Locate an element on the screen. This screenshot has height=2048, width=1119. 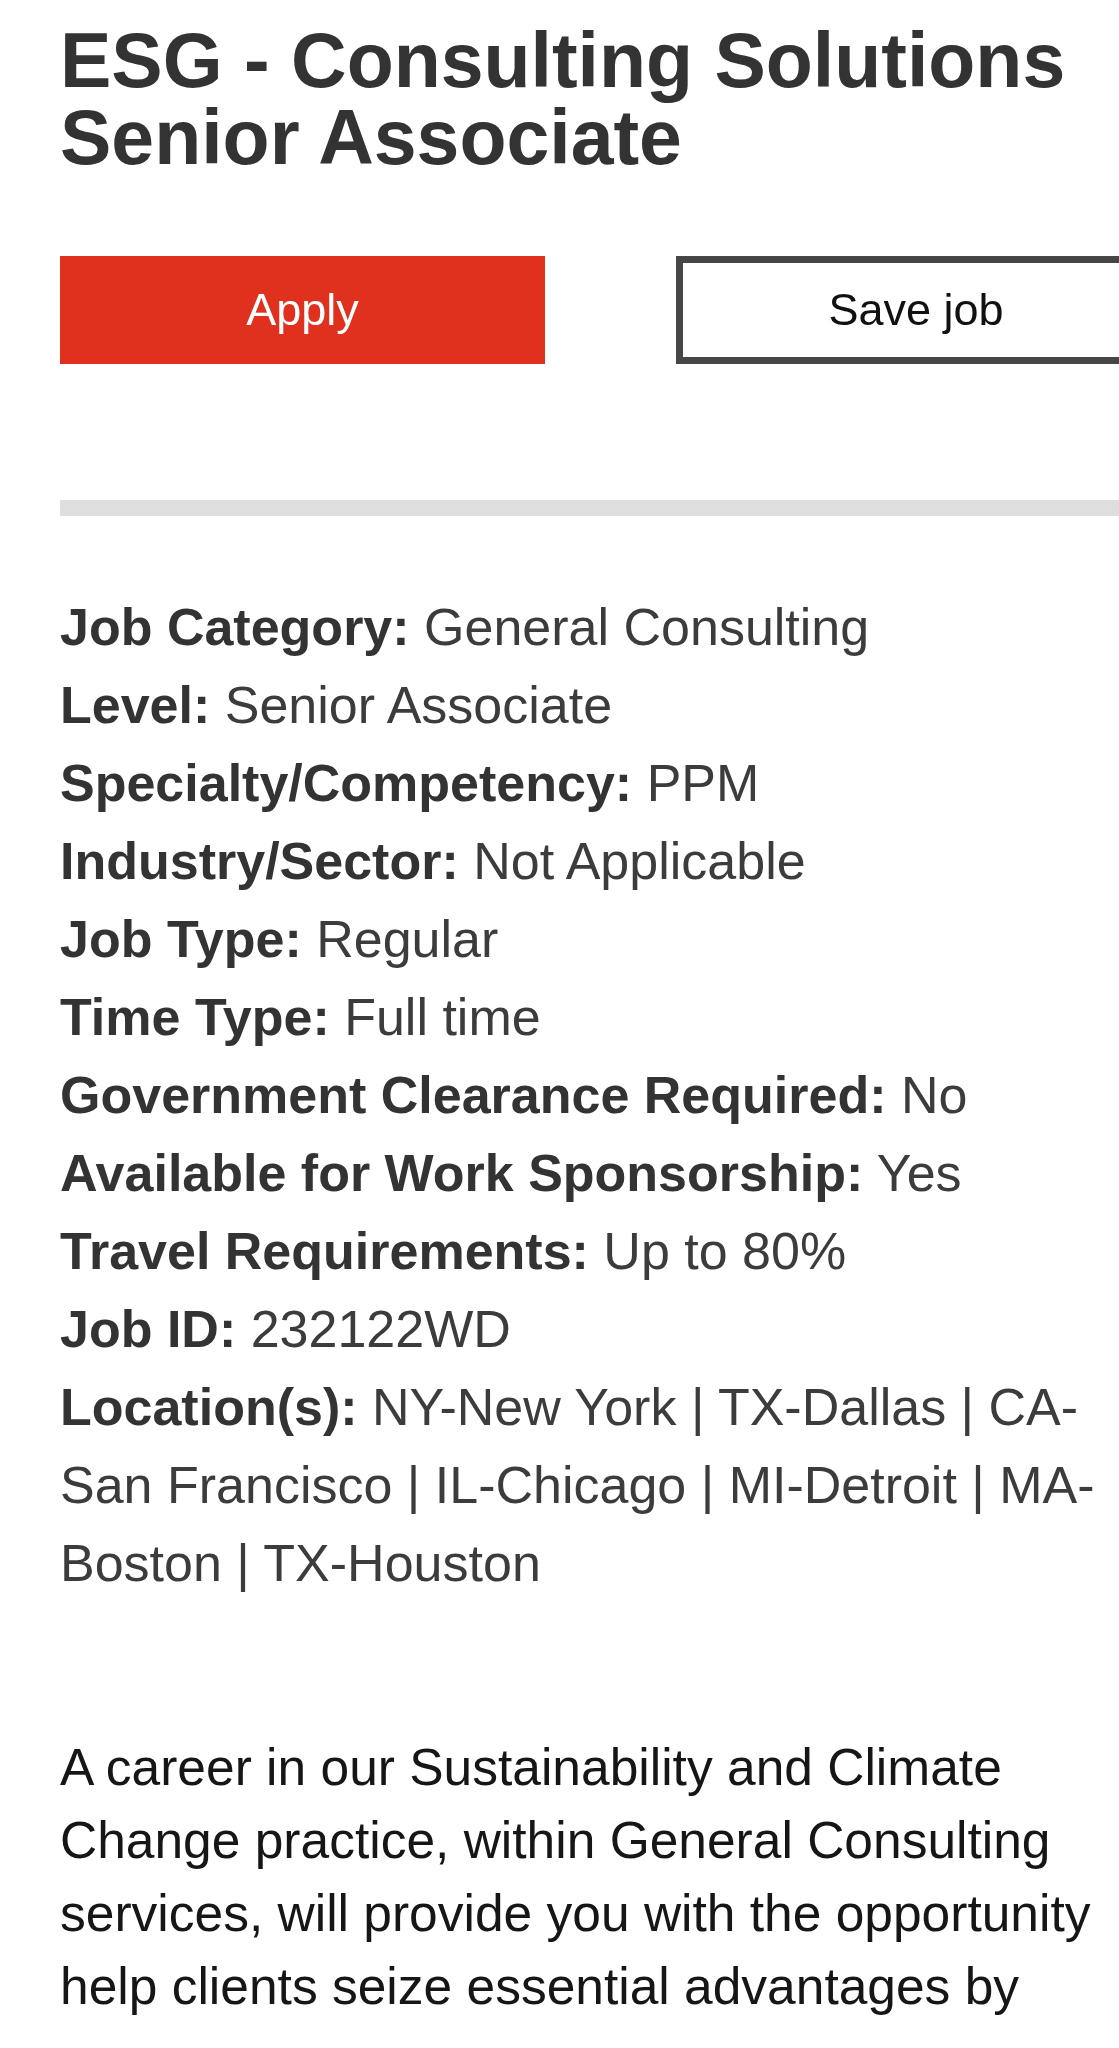
job-detail-line: Job Category: General Consulting is located at coordinates (465, 627).